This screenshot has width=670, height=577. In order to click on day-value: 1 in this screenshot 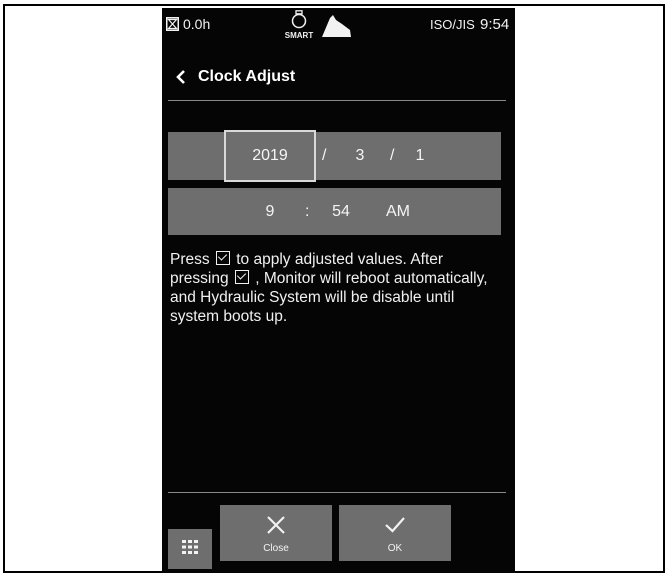, I will do `click(420, 155)`.